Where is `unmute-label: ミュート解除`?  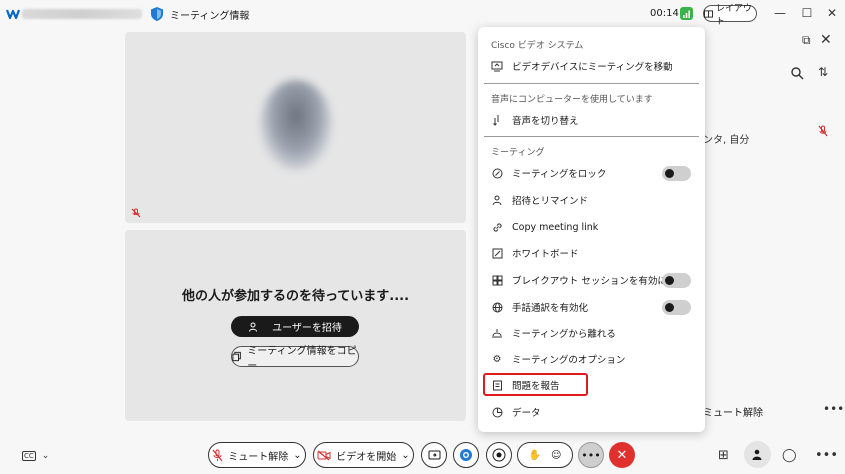
unmute-label: ミュート解除 is located at coordinates (258, 457).